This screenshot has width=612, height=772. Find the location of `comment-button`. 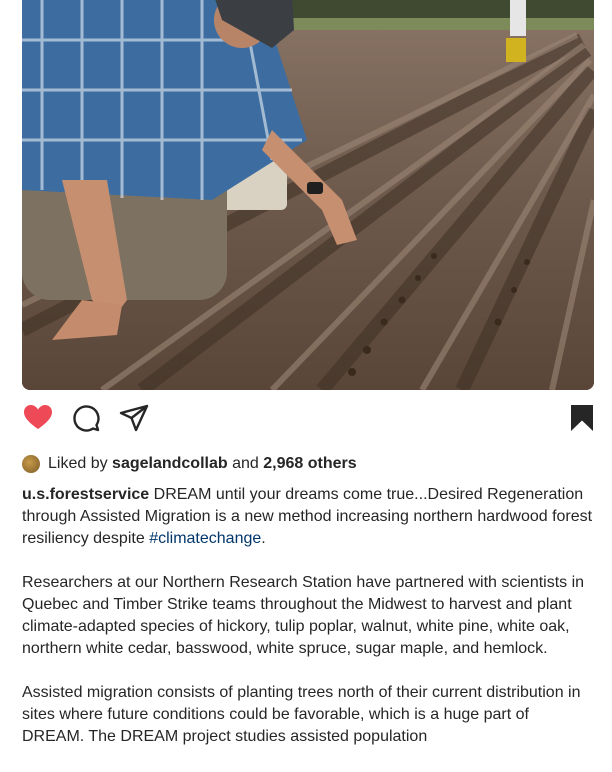

comment-button is located at coordinates (86, 418).